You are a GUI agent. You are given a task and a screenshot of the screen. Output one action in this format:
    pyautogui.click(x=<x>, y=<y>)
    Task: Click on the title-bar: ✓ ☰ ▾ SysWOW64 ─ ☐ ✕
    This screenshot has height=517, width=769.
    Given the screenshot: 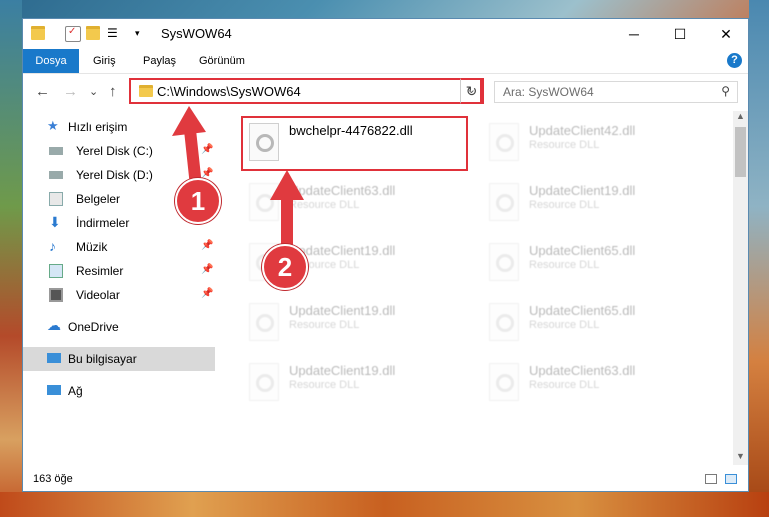 What is the action you would take?
    pyautogui.click(x=385, y=34)
    